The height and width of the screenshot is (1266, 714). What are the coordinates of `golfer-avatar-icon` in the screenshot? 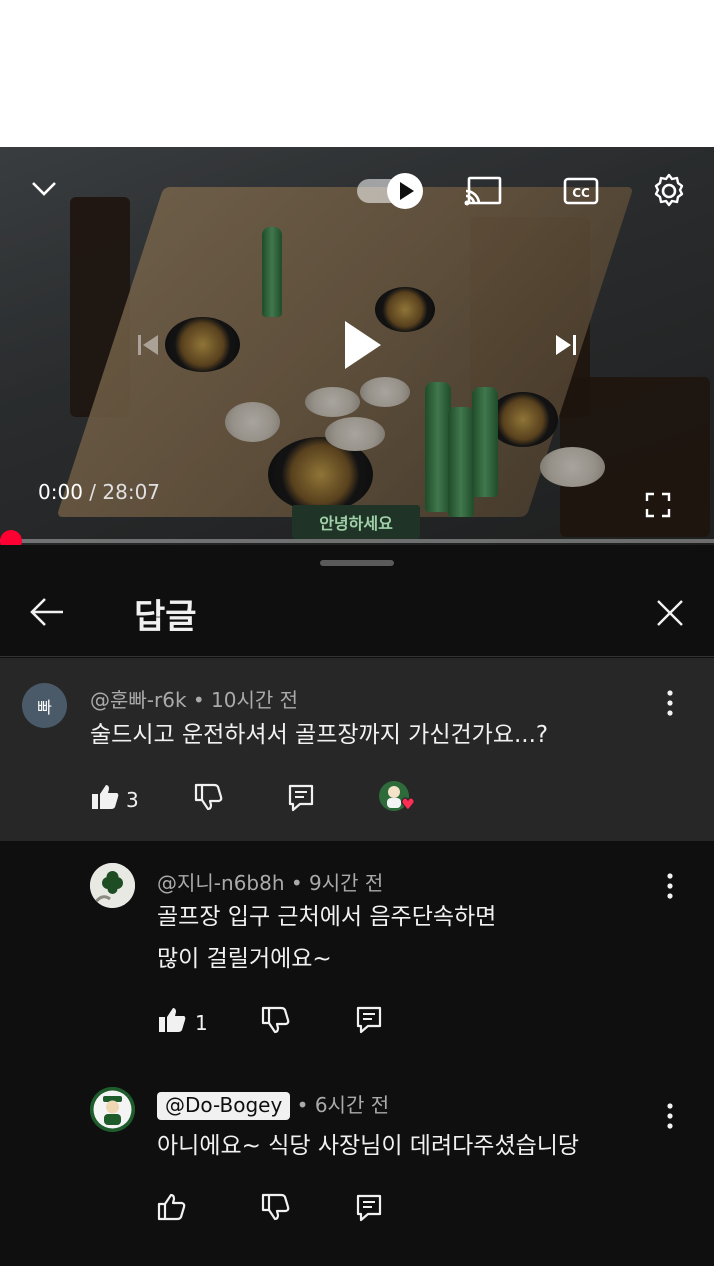 It's located at (112, 1109).